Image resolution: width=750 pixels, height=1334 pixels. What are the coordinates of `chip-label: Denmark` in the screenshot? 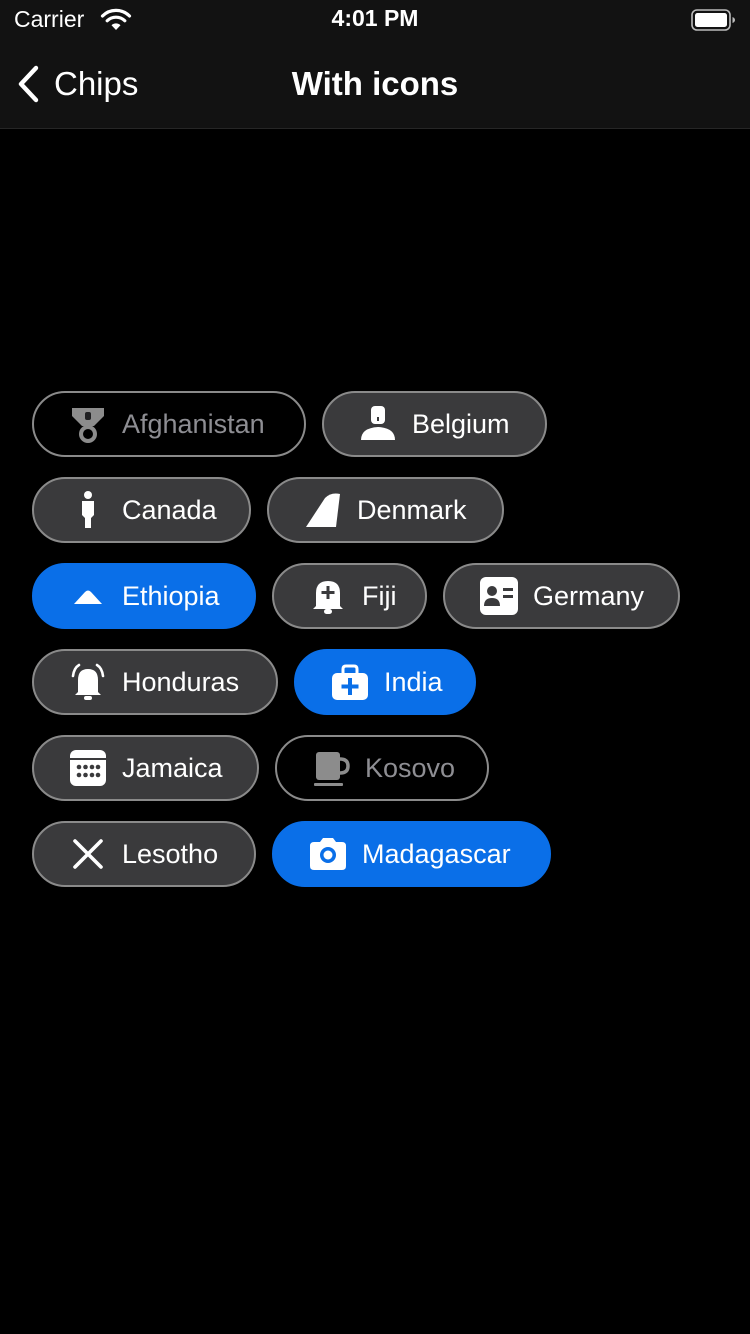 It's located at (412, 510).